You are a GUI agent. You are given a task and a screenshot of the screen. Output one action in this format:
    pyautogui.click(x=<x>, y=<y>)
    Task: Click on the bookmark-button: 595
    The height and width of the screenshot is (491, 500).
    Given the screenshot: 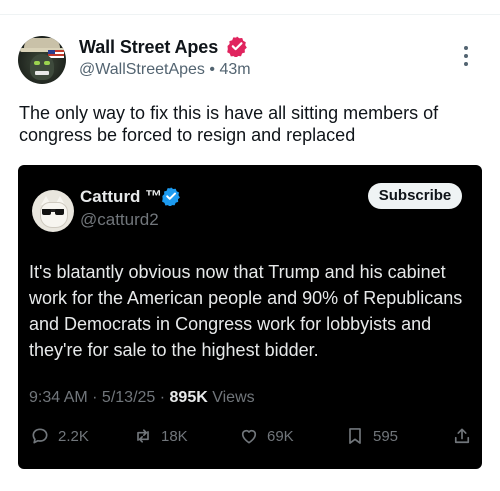 What is the action you would take?
    pyautogui.click(x=371, y=436)
    